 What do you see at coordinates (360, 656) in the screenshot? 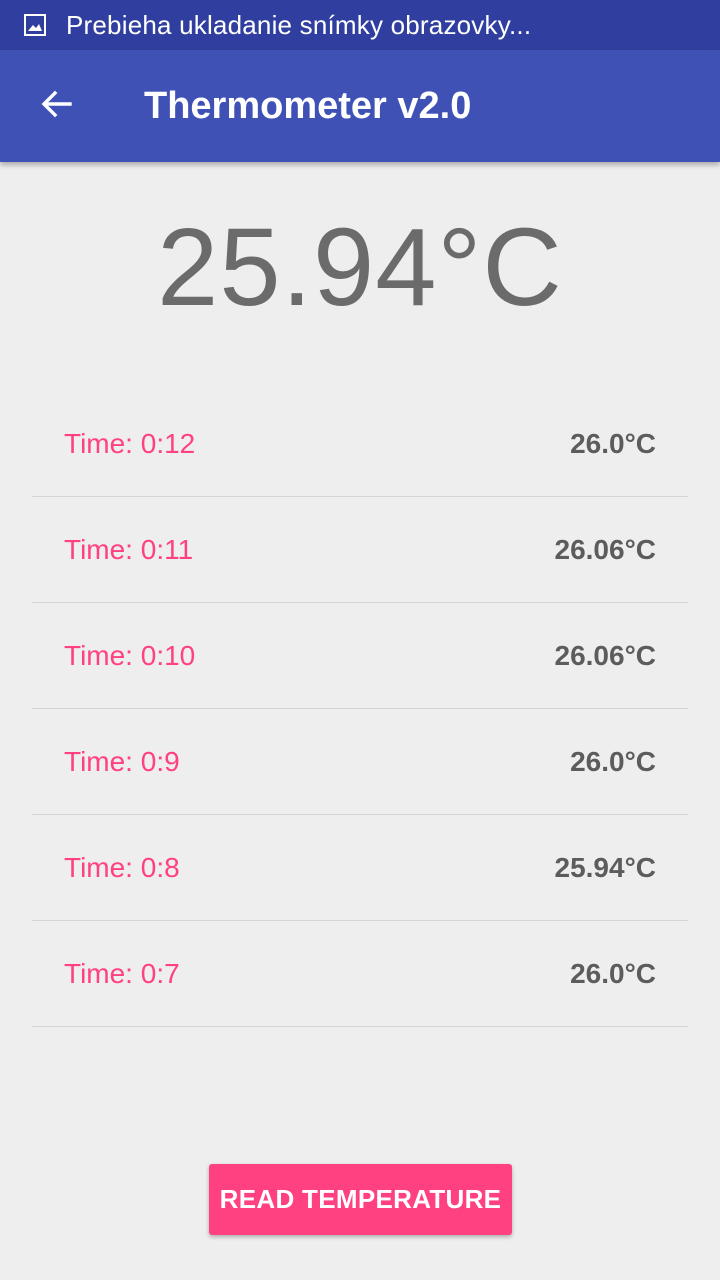
I see `list-item: Time: 0:10 26.06°C` at bounding box center [360, 656].